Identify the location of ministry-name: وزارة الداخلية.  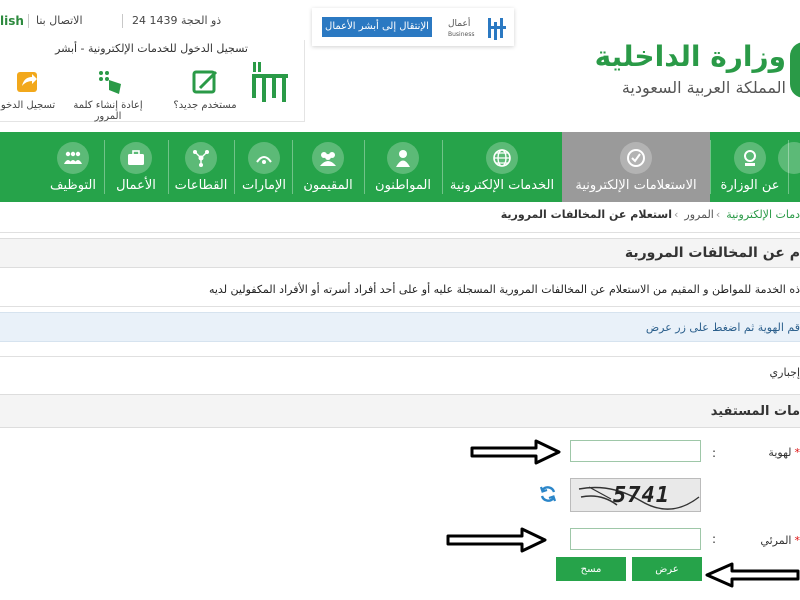
(690, 56).